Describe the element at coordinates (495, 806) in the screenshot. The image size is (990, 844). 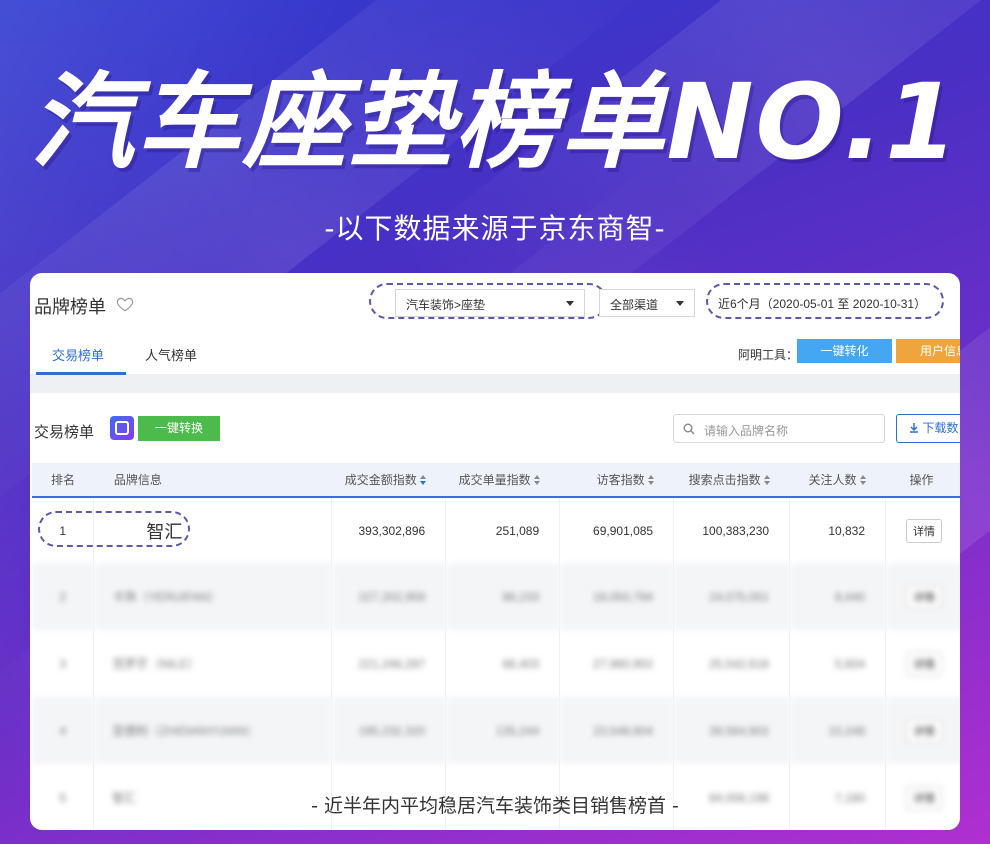
I see `bottom-caption: - 近半年内平均稳居汽车装饰类目销售榜首 -` at that location.